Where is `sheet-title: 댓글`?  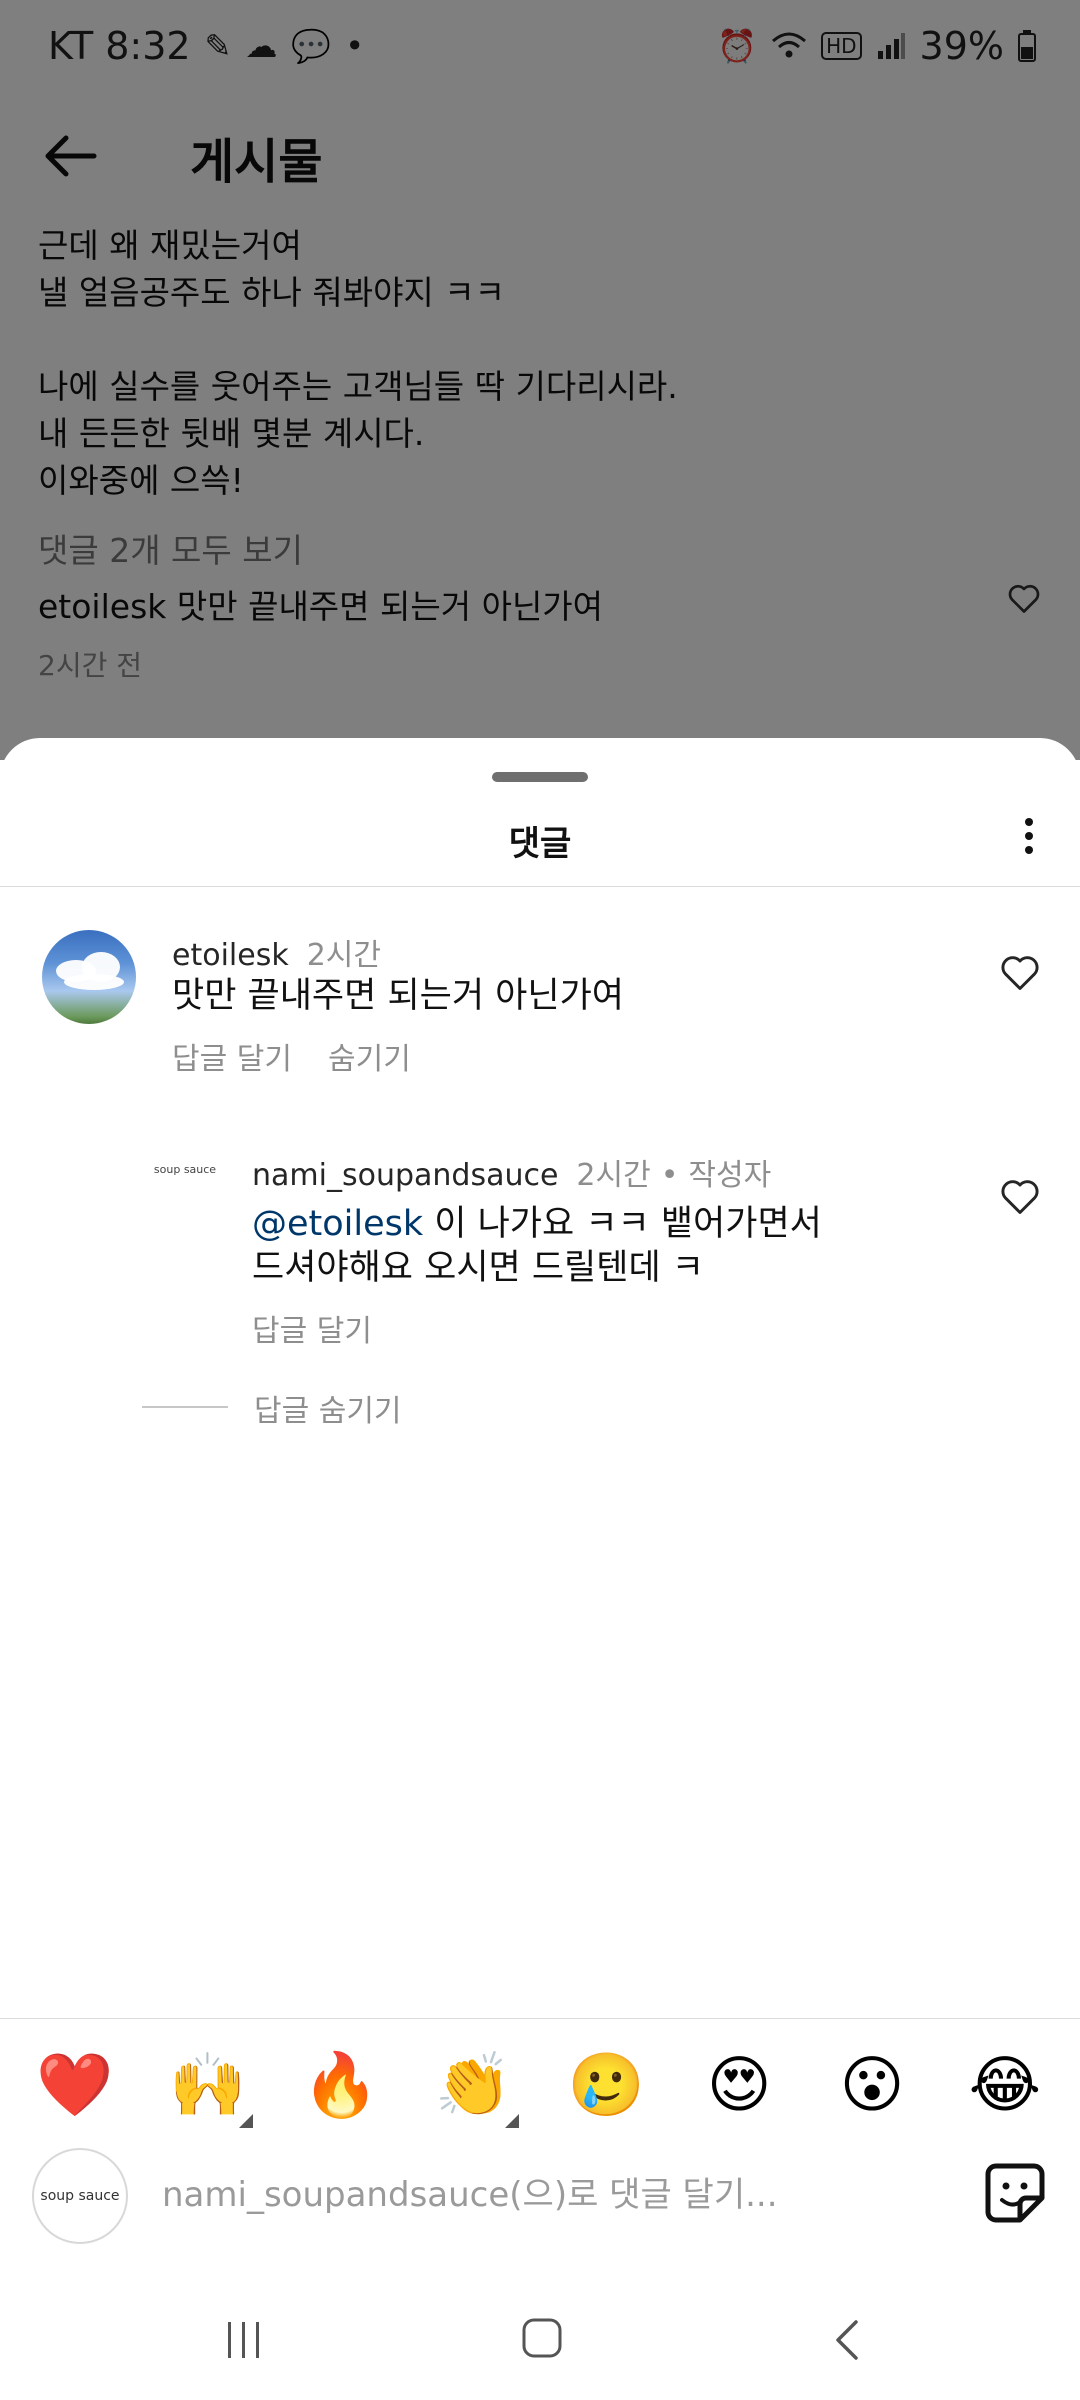 sheet-title: 댓글 is located at coordinates (540, 844).